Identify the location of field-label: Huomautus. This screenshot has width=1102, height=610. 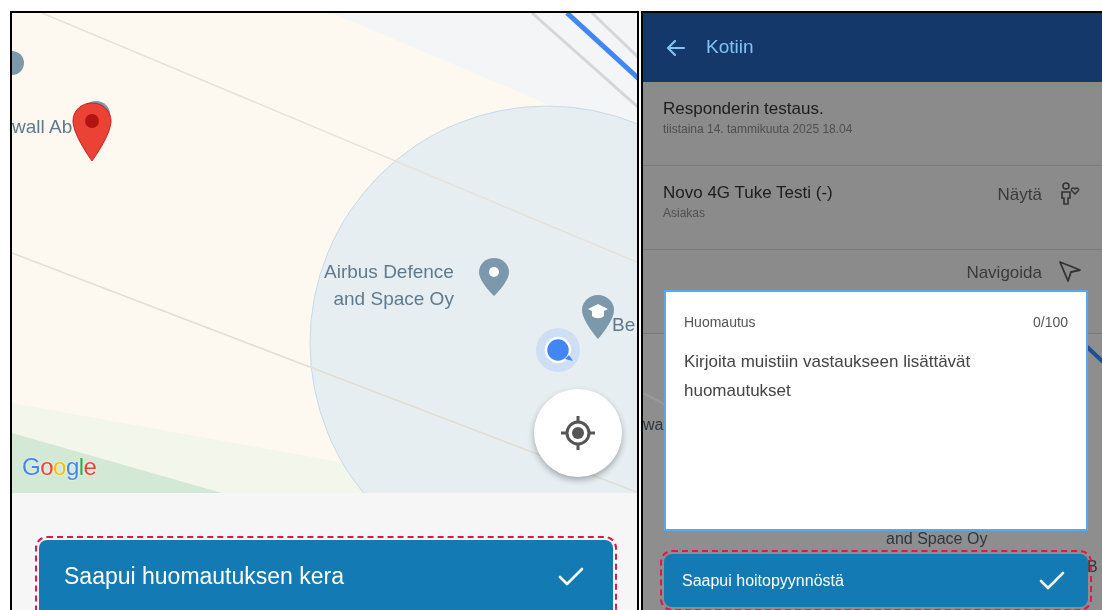
(720, 322).